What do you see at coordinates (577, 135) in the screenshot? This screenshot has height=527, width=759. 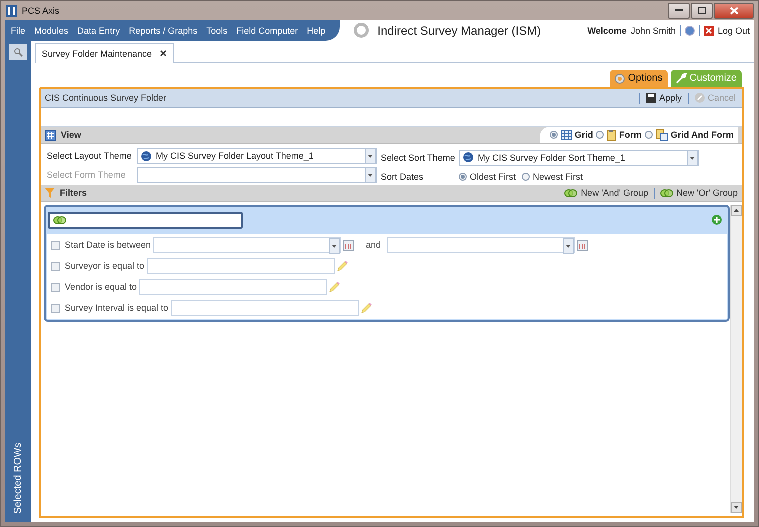 I see `view-mode-option: Grid` at bounding box center [577, 135].